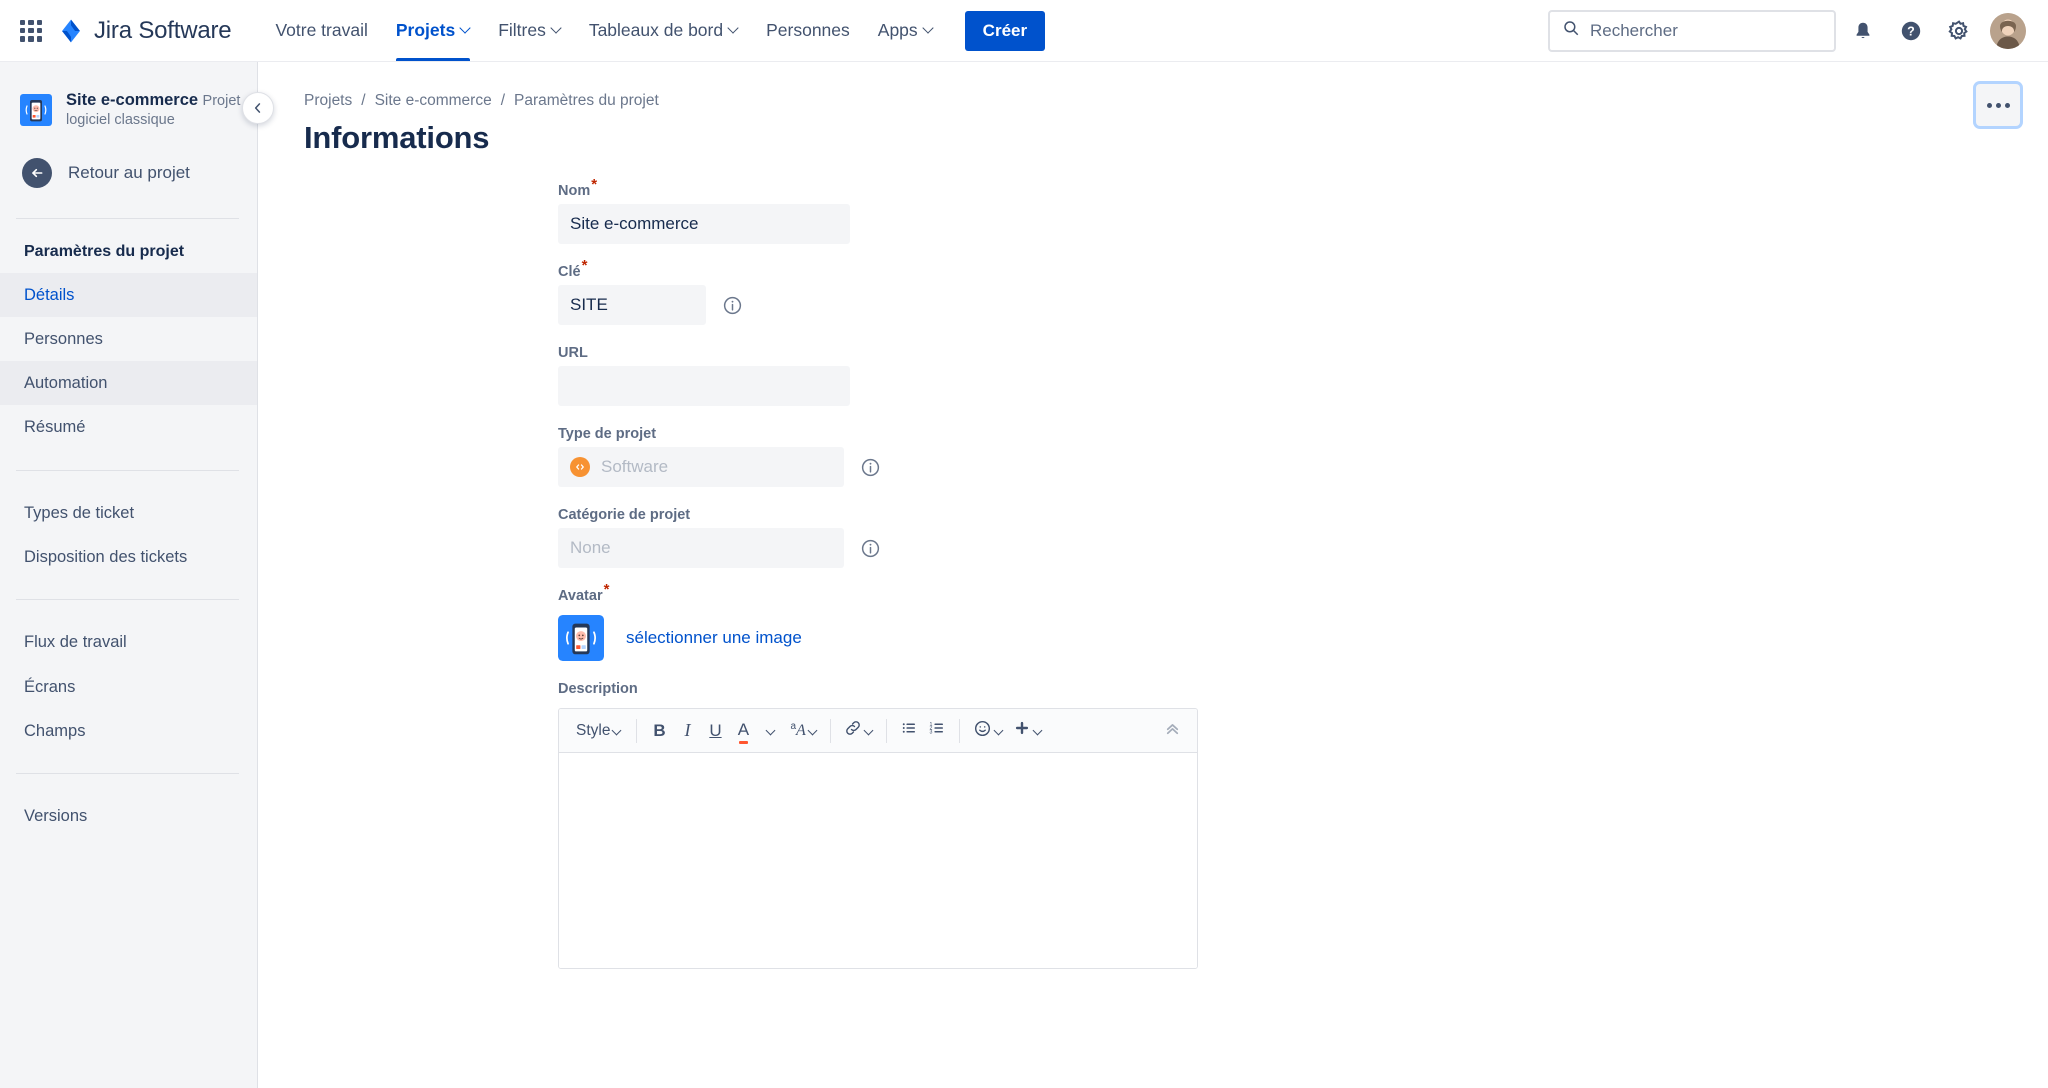  Describe the element at coordinates (1283, 537) in the screenshot. I see `field-categorie-de-projet: Catégorie de projet None` at that location.